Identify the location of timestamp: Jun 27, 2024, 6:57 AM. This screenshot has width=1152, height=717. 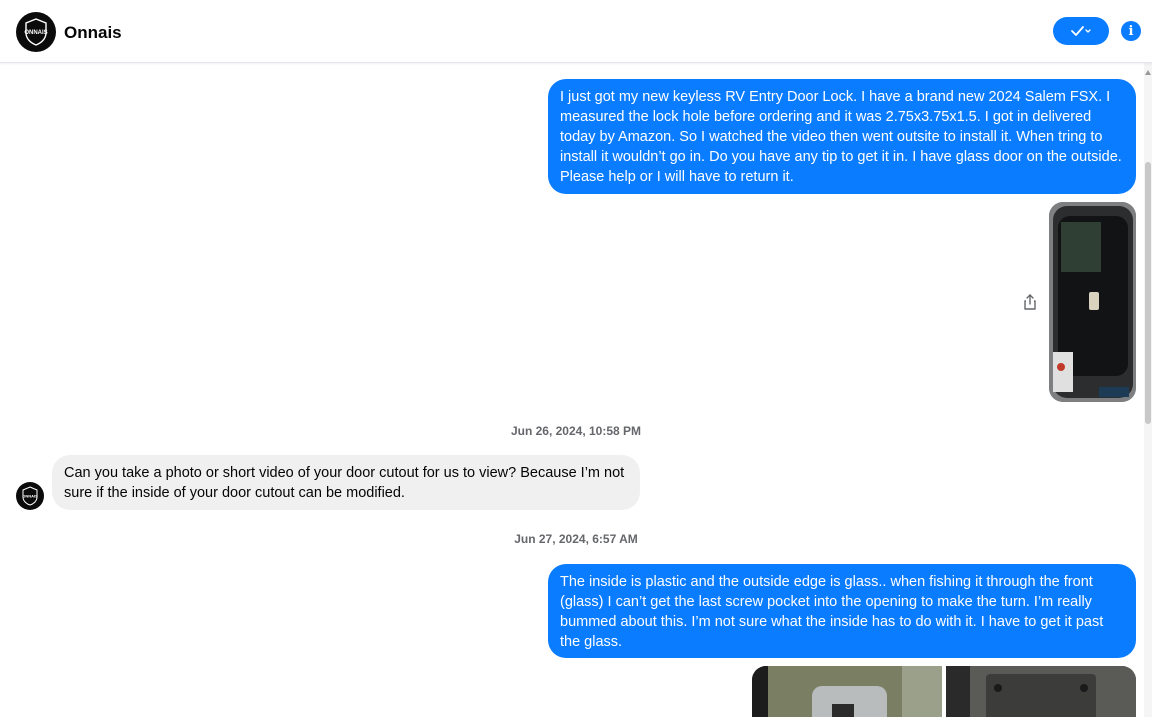
(576, 539).